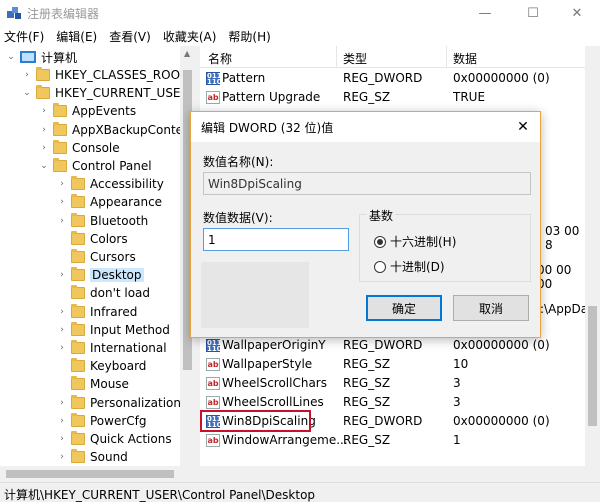  What do you see at coordinates (465, 58) in the screenshot?
I see `header-data: 数据` at bounding box center [465, 58].